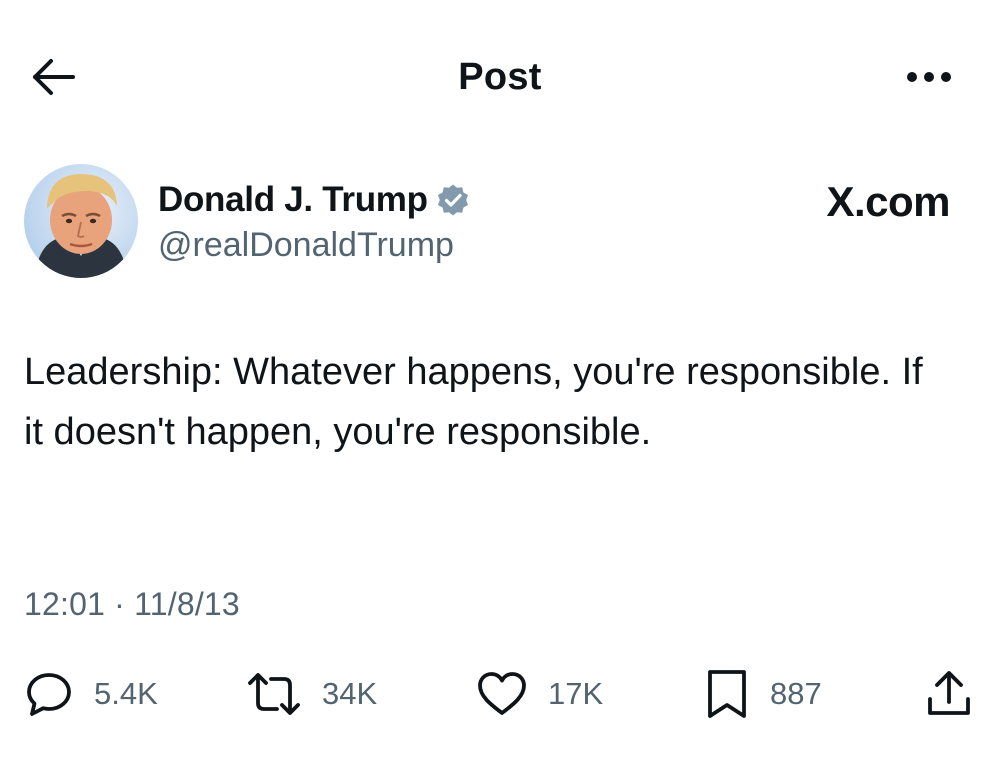  What do you see at coordinates (132, 604) in the screenshot?
I see `post-timestamp: 12:01 · 11/8/13` at bounding box center [132, 604].